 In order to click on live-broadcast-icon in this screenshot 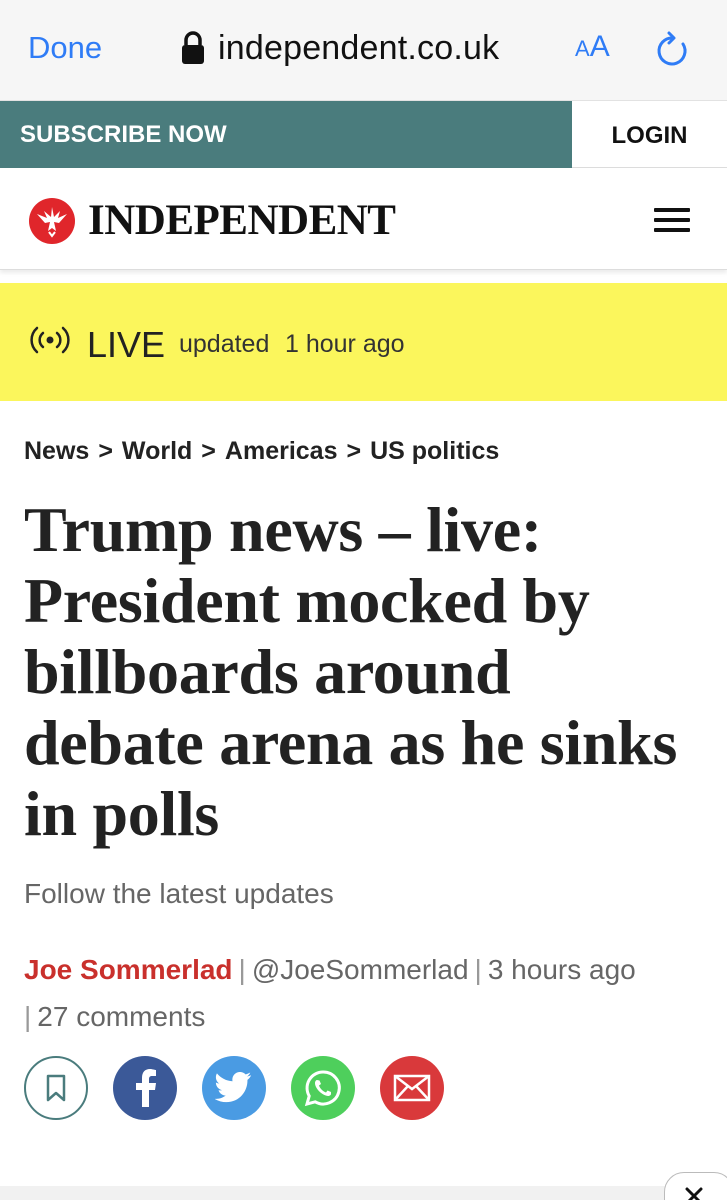, I will do `click(50, 340)`.